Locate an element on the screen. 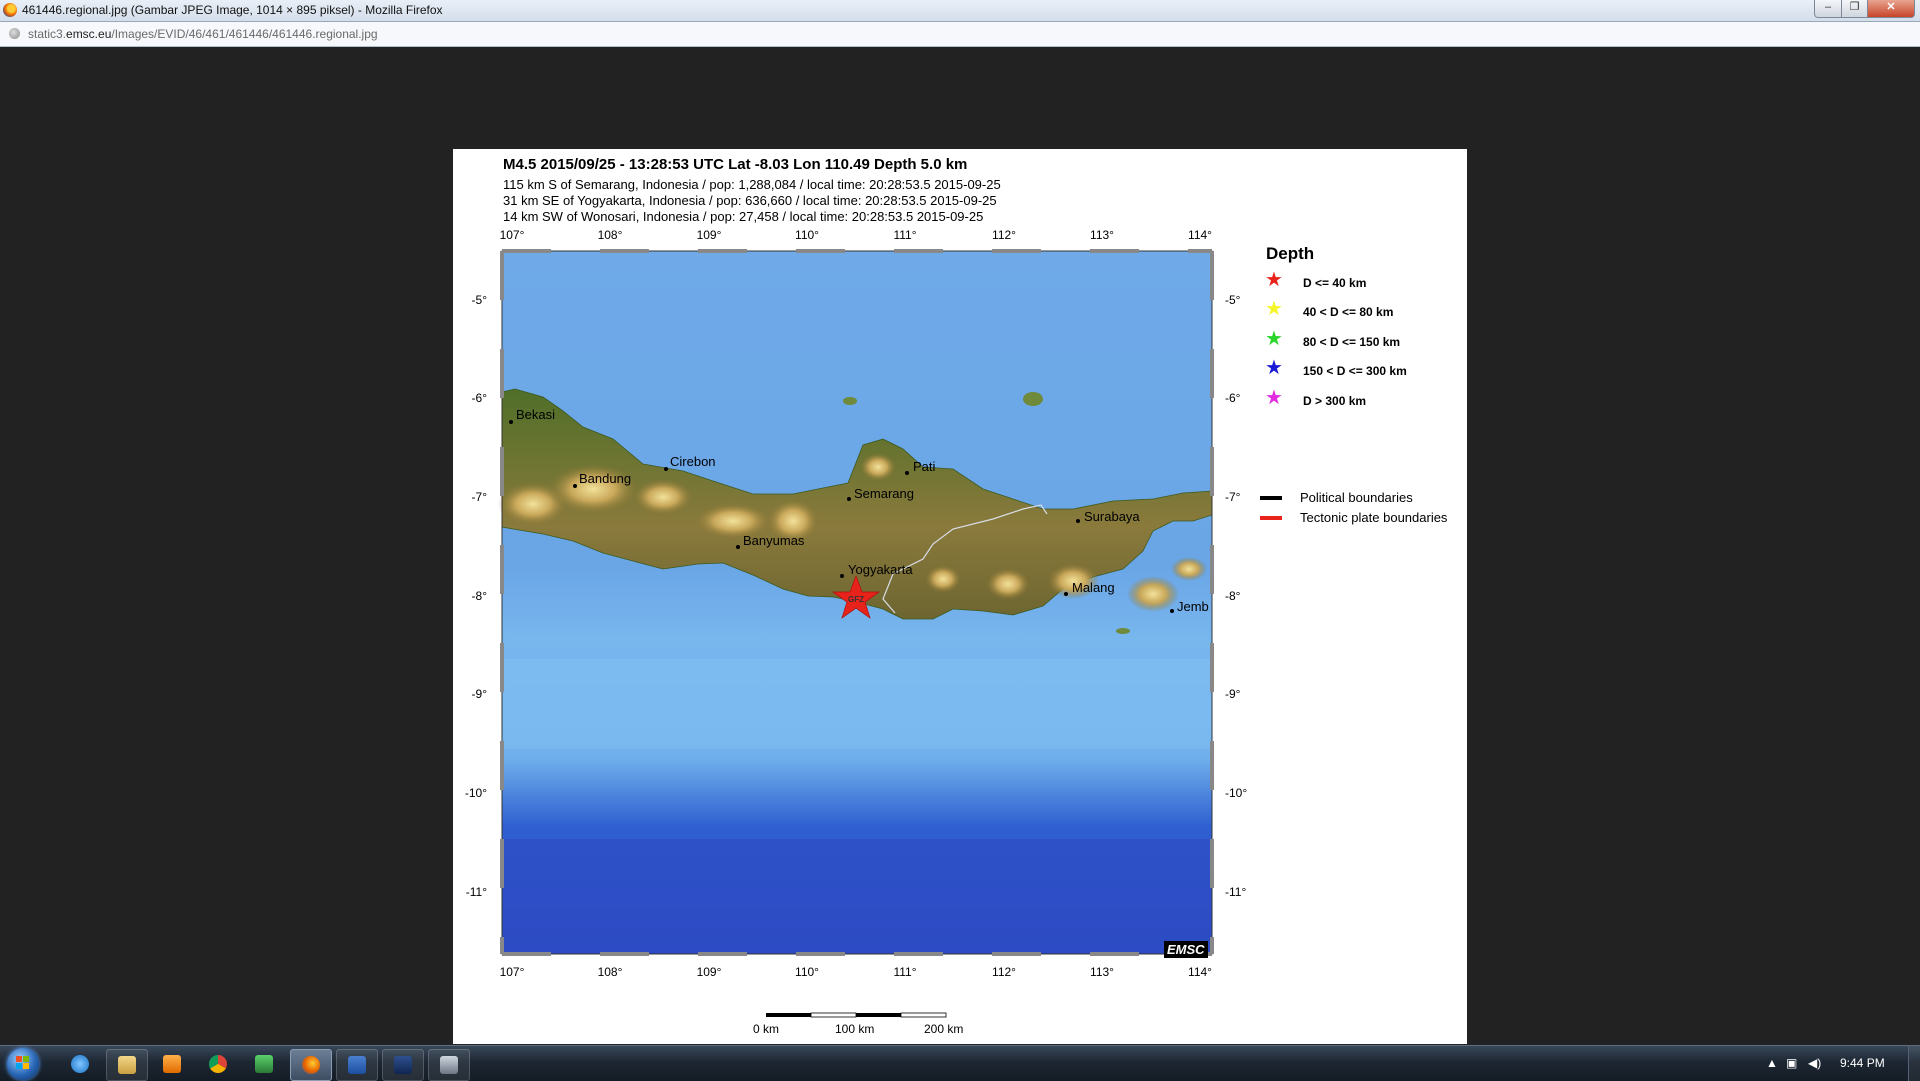  lat-tick-left: -5° is located at coordinates (480, 300).